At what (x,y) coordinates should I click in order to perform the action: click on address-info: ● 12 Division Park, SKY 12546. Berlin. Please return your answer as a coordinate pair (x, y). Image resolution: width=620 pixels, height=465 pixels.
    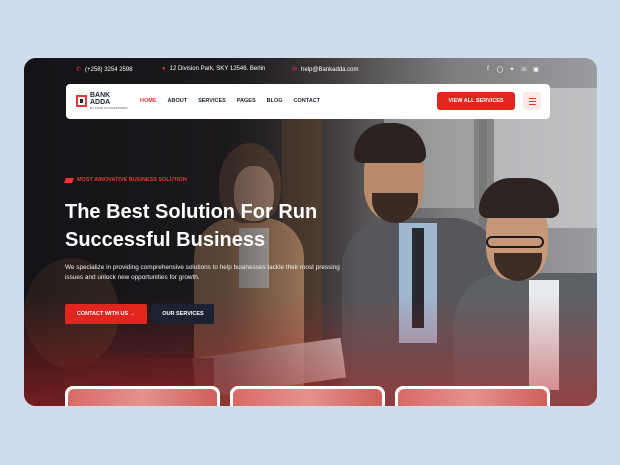
    Looking at the image, I should click on (213, 69).